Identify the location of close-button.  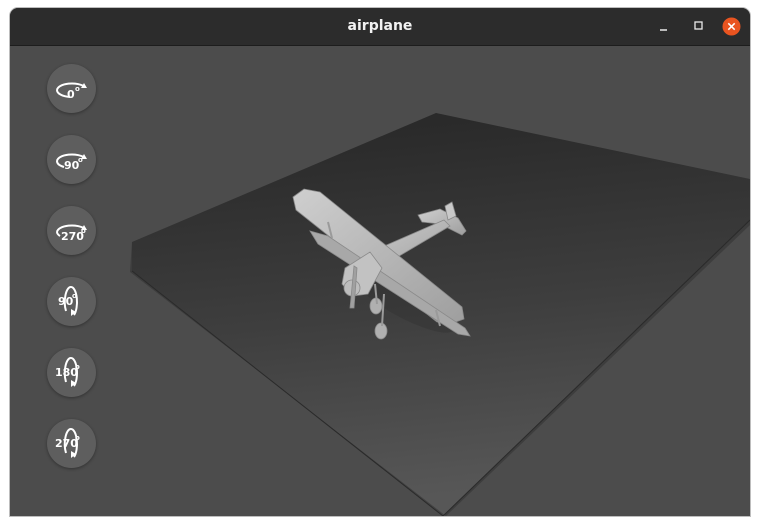
(731, 26).